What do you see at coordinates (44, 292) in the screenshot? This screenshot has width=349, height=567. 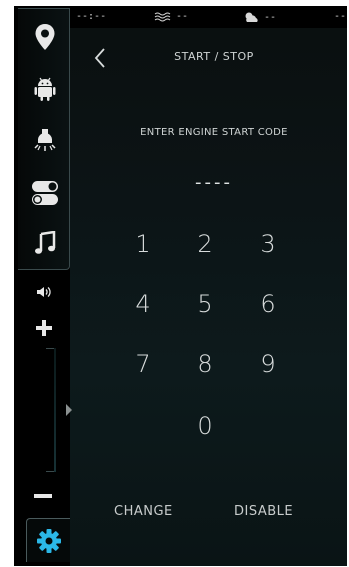 I see `volume-icon` at bounding box center [44, 292].